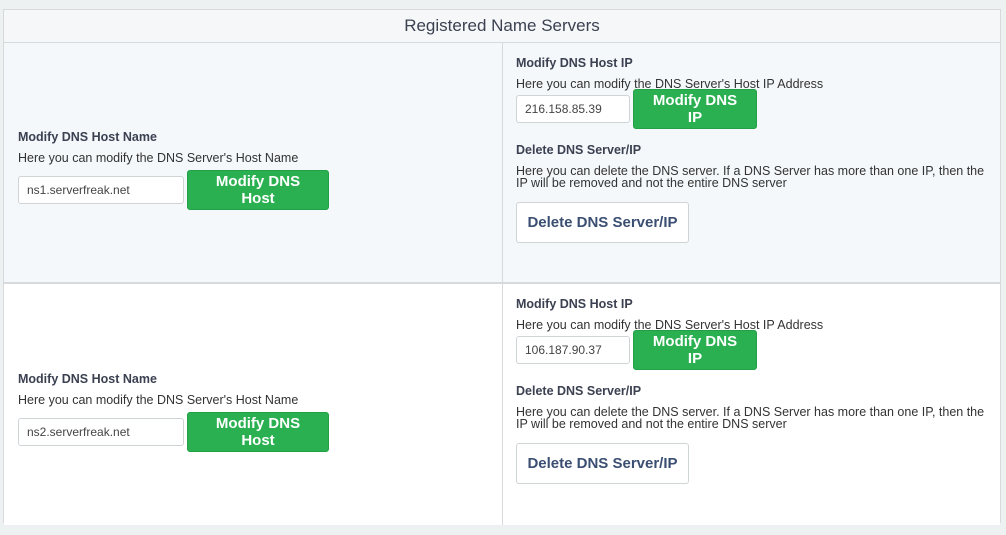 The width and height of the screenshot is (1006, 535). I want to click on panel-title: Registered Name Servers, so click(502, 26).